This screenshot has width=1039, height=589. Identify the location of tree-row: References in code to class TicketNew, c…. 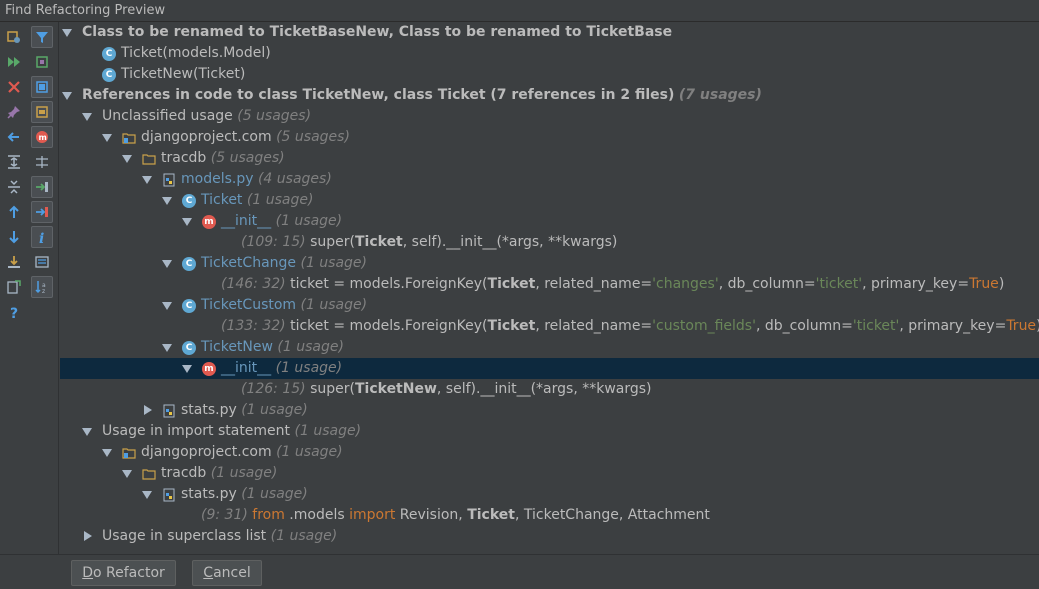
(549, 95).